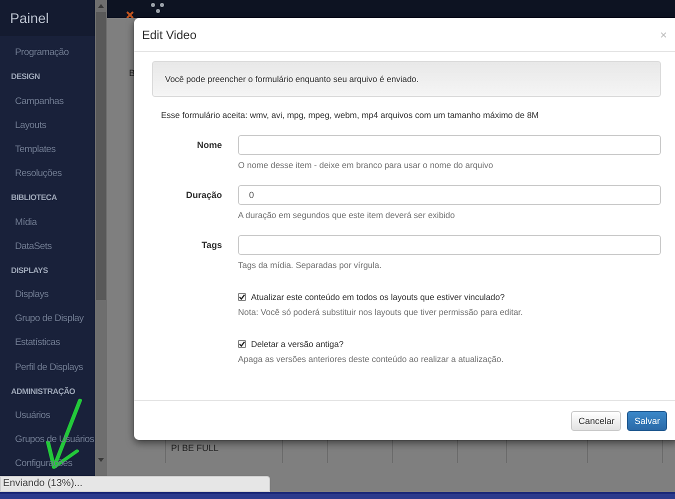 This screenshot has width=675, height=499. What do you see at coordinates (47, 125) in the screenshot?
I see `sidebar-item: Layouts` at bounding box center [47, 125].